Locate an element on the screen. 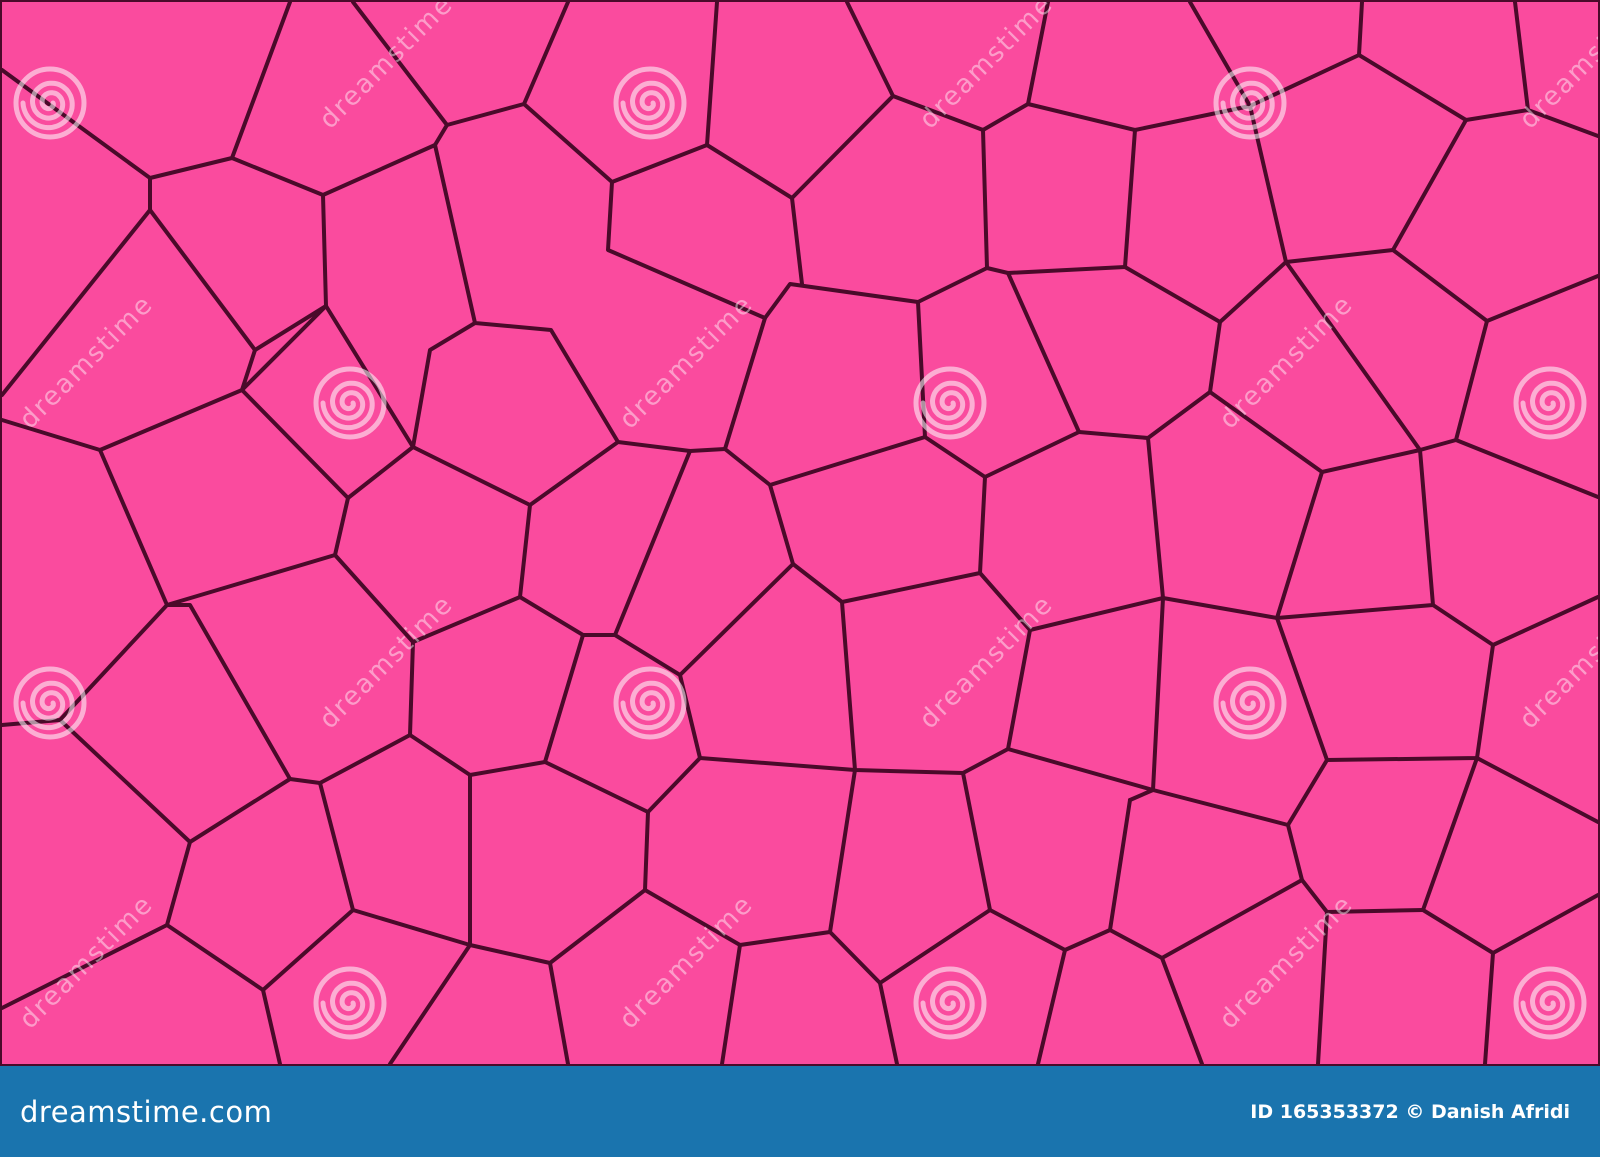  footer-brand: dreamstime.com is located at coordinates (146, 1112).